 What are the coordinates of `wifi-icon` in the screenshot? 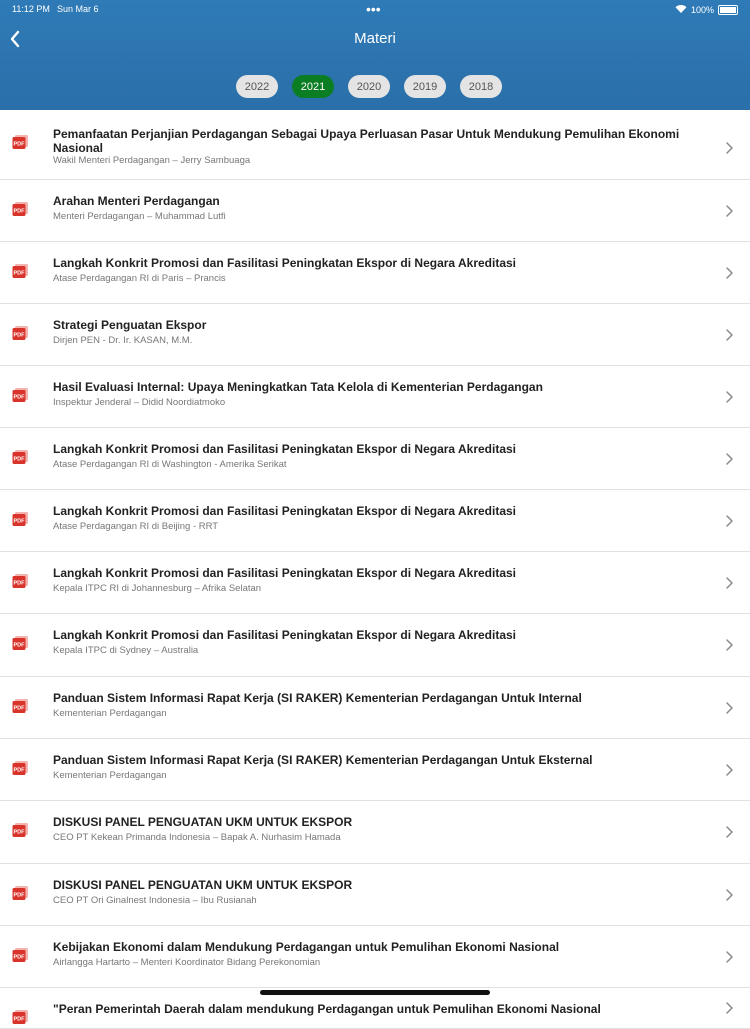 It's located at (681, 10).